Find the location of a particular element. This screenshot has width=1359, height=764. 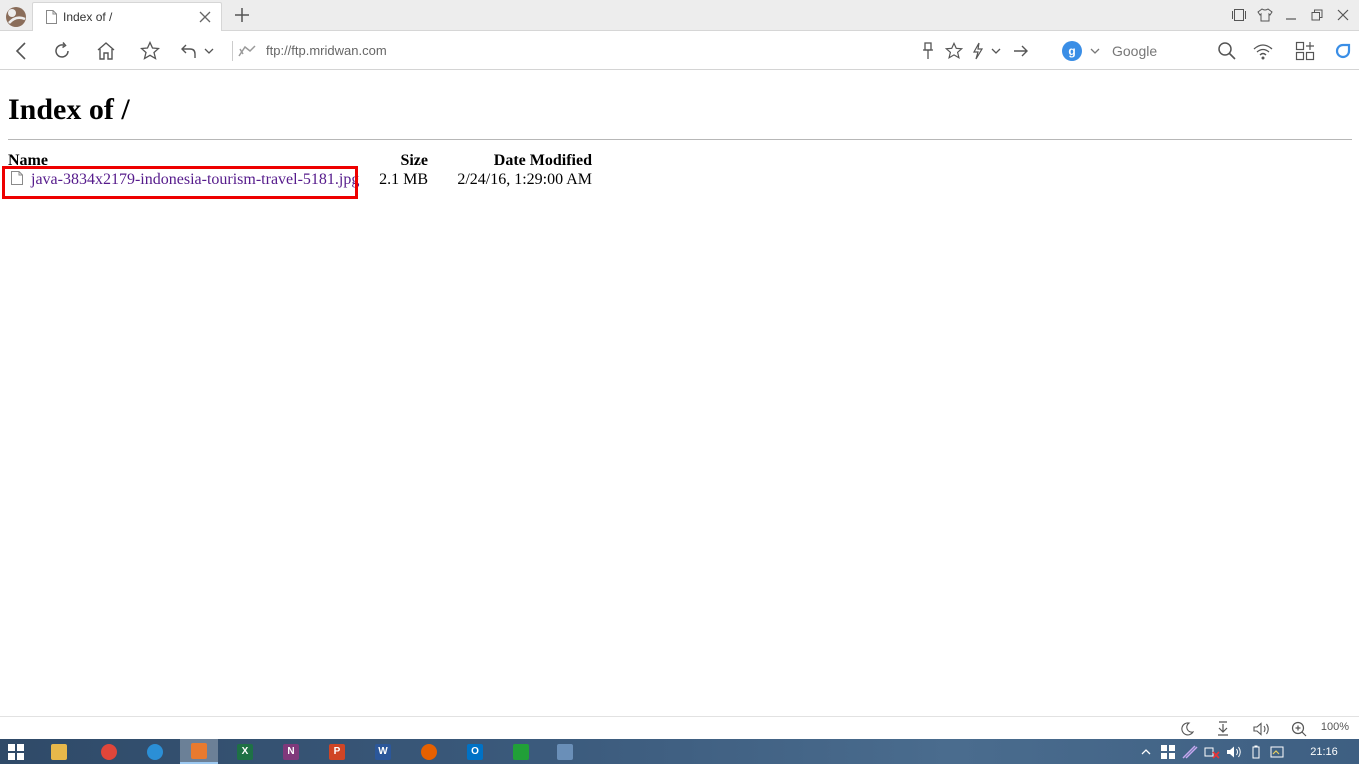

file-size-cell: 2.1 MB is located at coordinates (403, 179).